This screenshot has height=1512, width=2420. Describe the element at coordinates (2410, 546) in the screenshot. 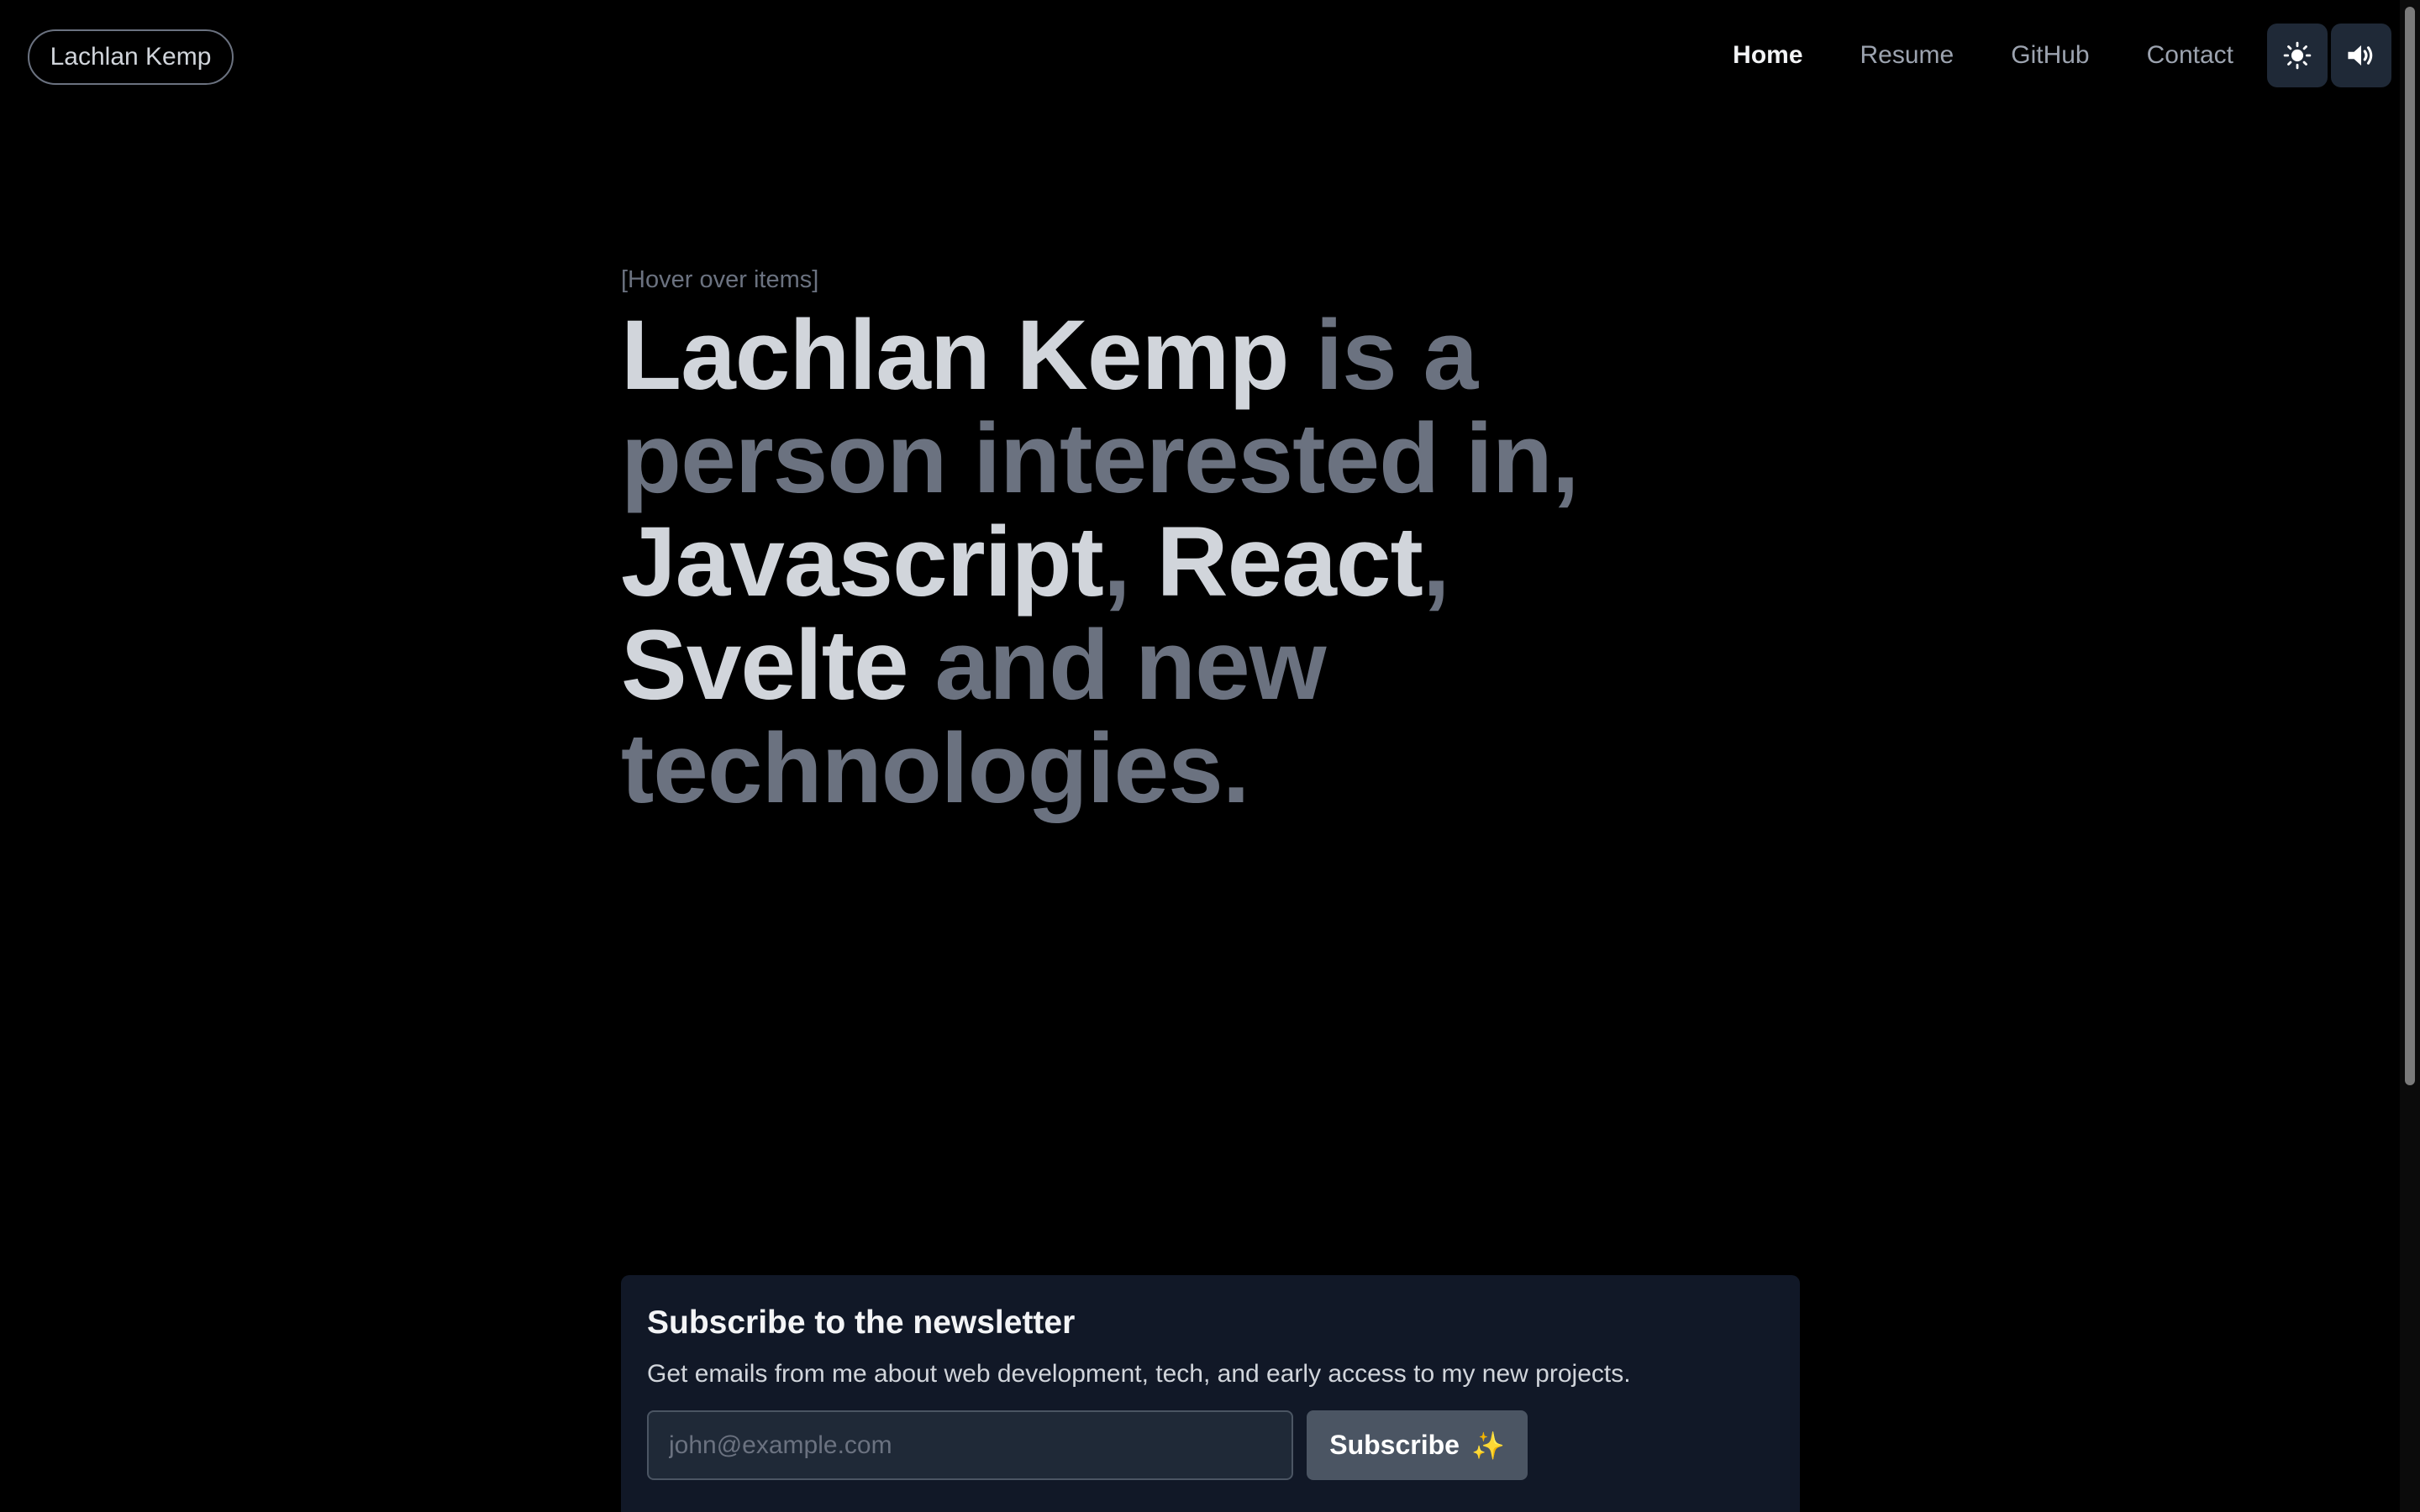

I see `scrollbar-thumb` at that location.